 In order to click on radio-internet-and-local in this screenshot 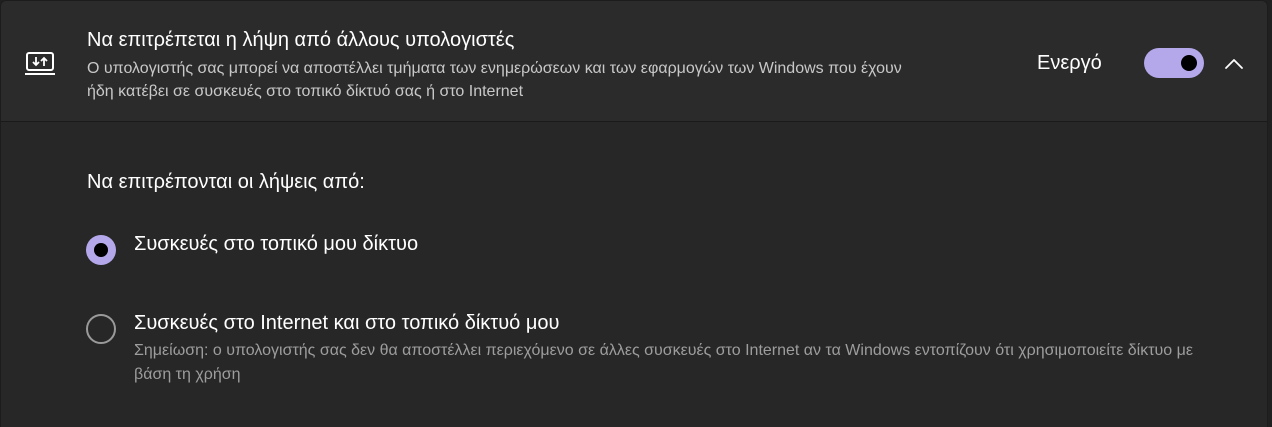, I will do `click(101, 329)`.